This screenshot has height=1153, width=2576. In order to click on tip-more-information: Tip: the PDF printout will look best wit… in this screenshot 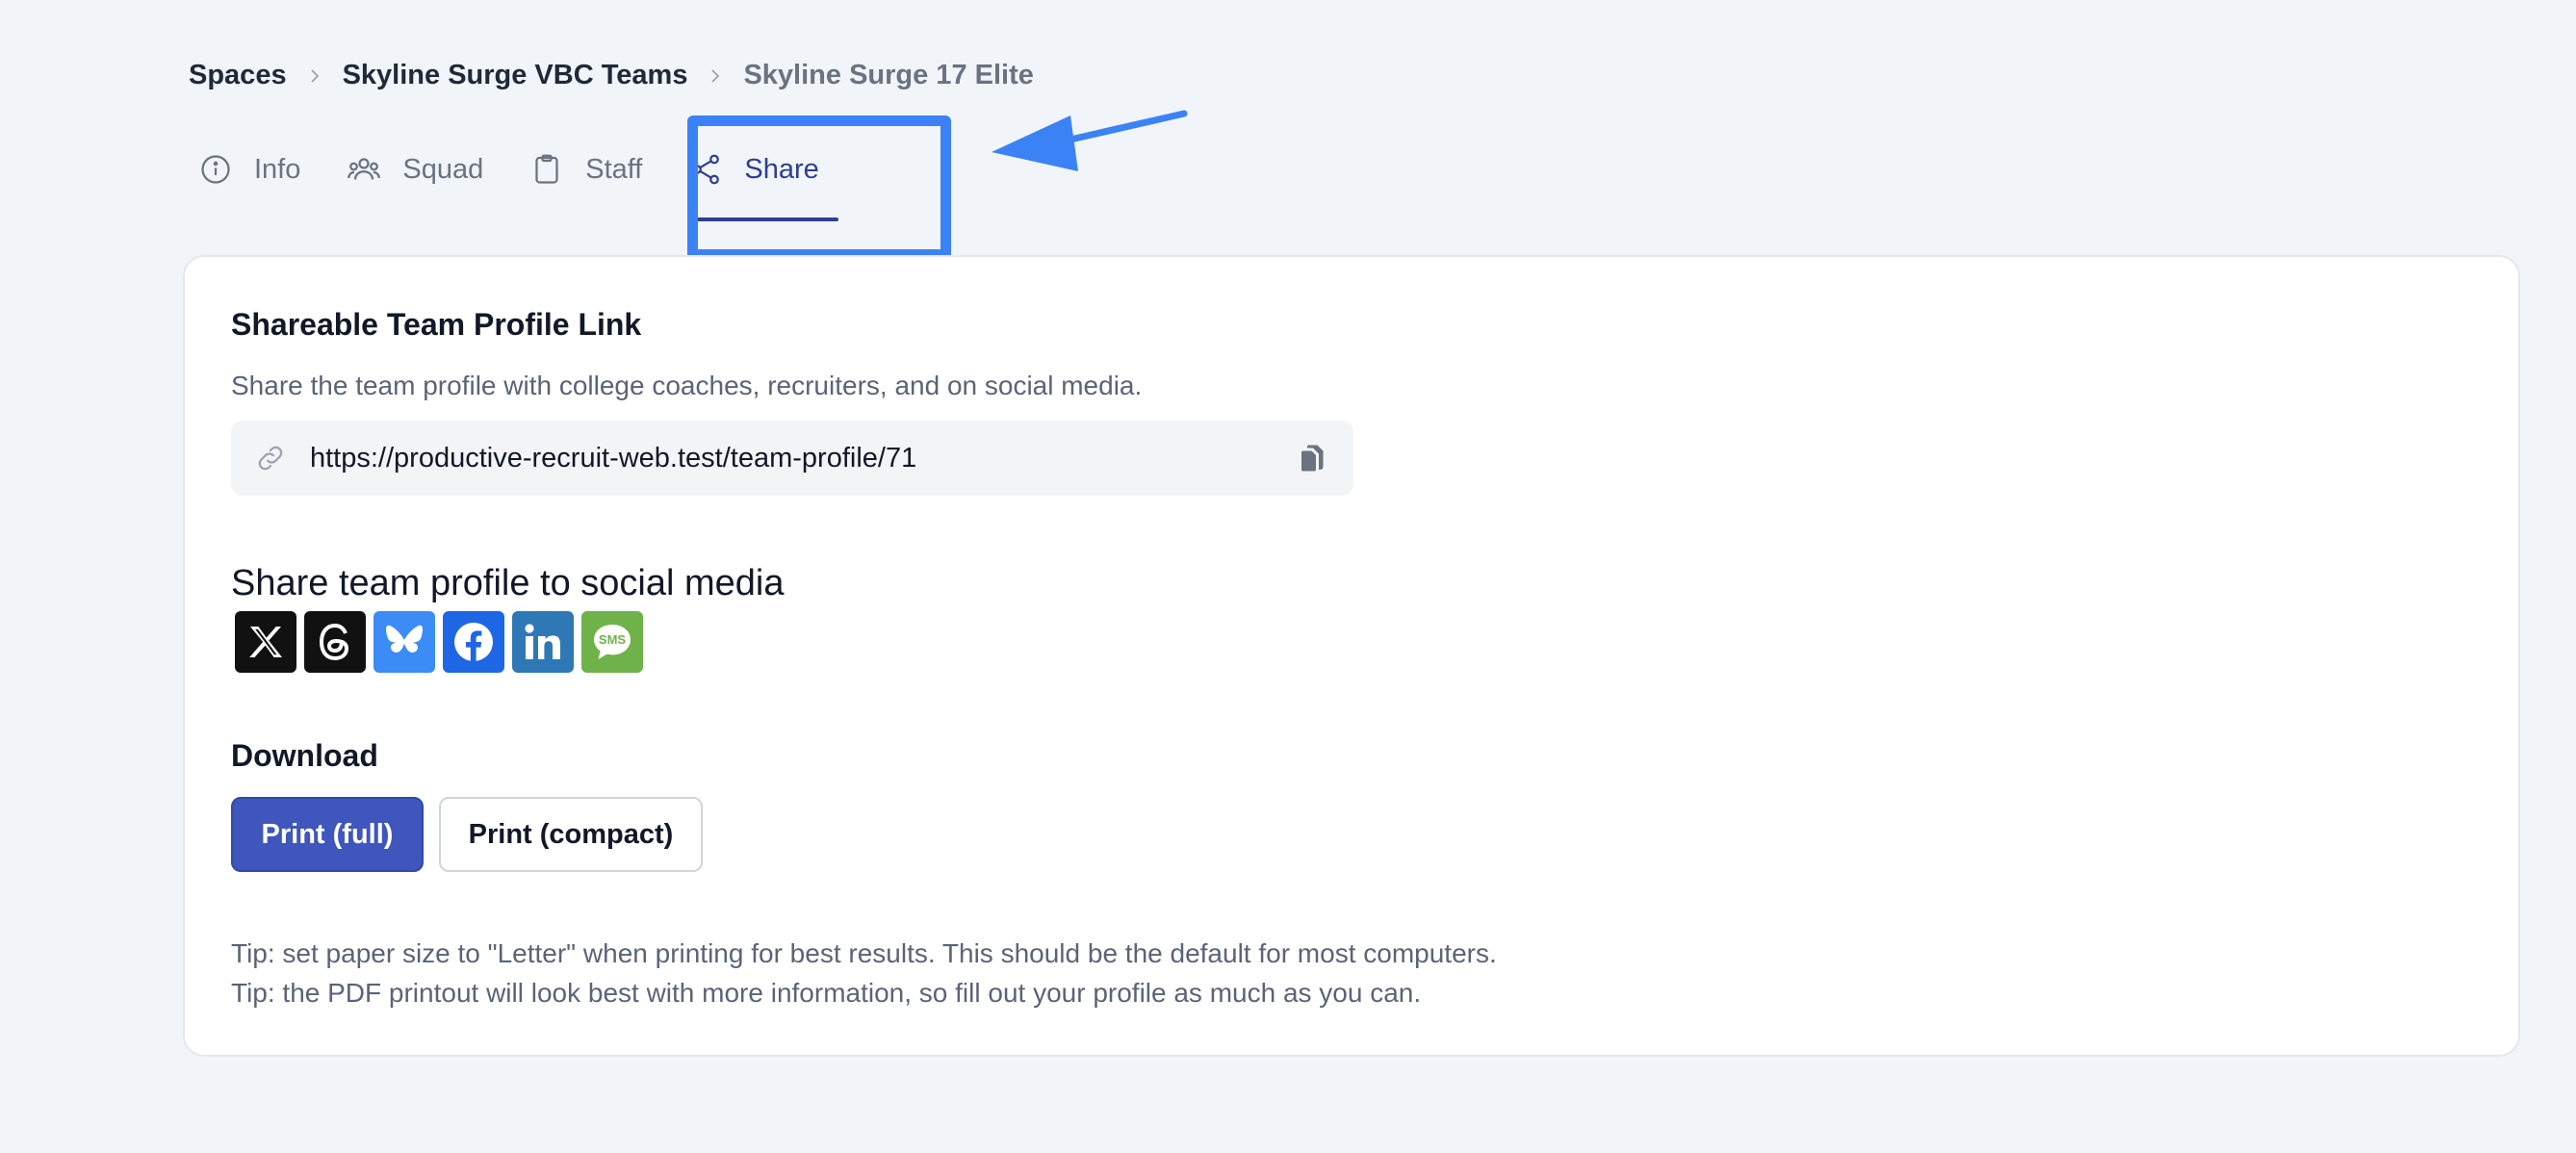, I will do `click(827, 993)`.